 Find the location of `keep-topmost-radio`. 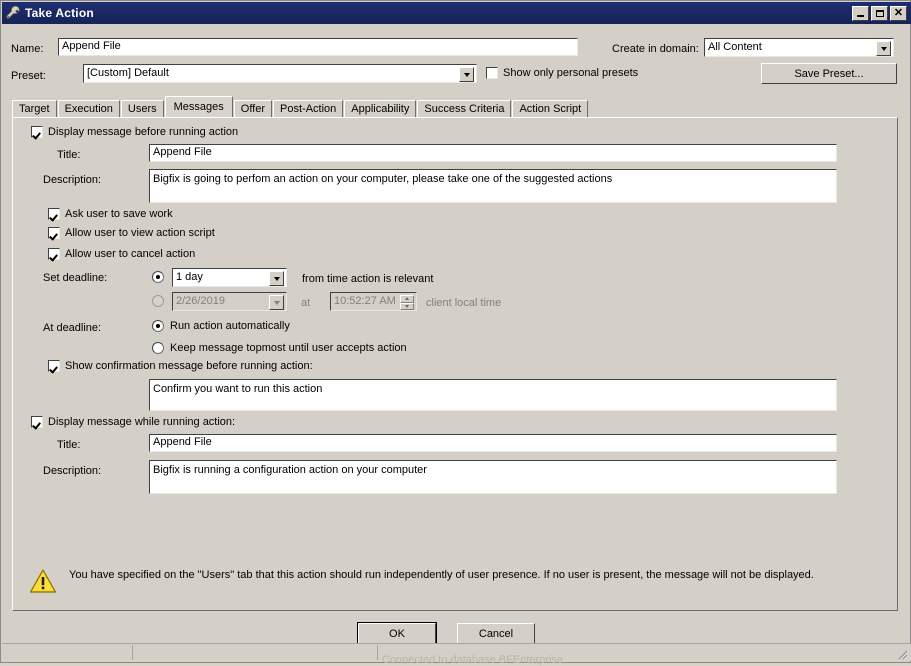

keep-topmost-radio is located at coordinates (158, 348).